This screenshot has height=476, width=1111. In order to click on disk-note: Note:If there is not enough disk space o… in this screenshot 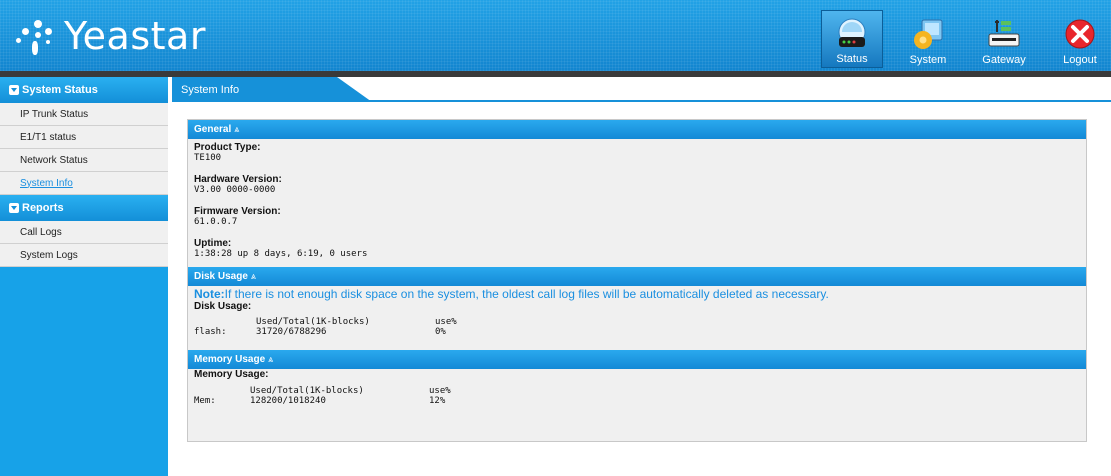, I will do `click(637, 294)`.